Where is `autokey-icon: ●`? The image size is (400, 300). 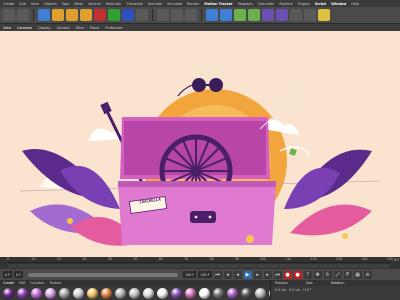
autokey-icon: ● is located at coordinates (297, 274).